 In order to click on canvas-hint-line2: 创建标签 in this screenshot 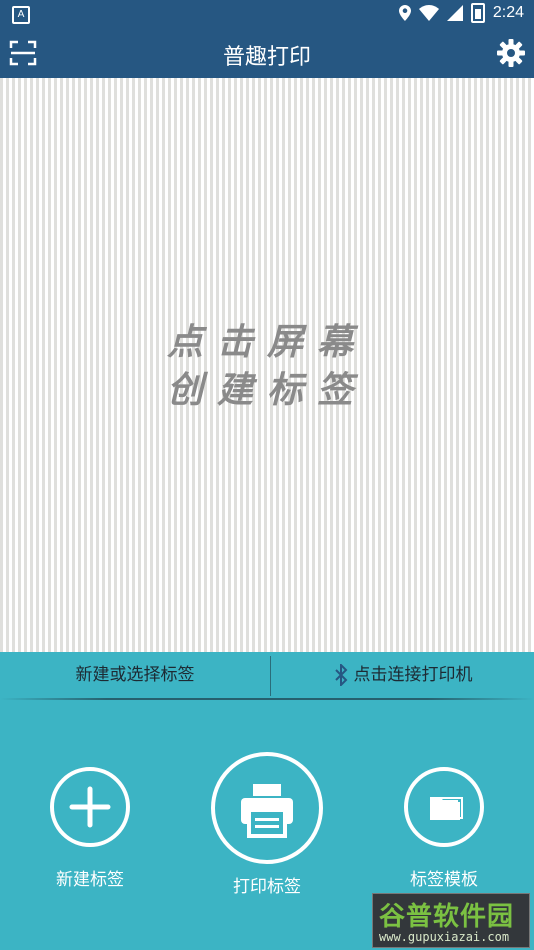, I will do `click(266, 390)`.